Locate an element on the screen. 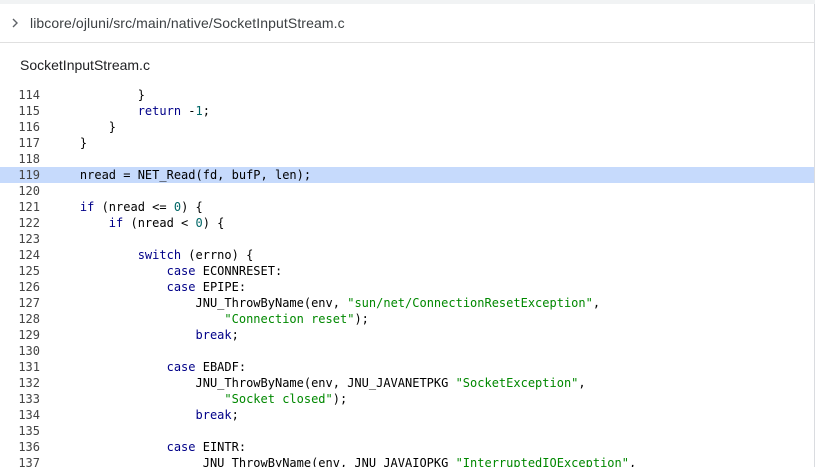  code-token: return is located at coordinates (159, 111).